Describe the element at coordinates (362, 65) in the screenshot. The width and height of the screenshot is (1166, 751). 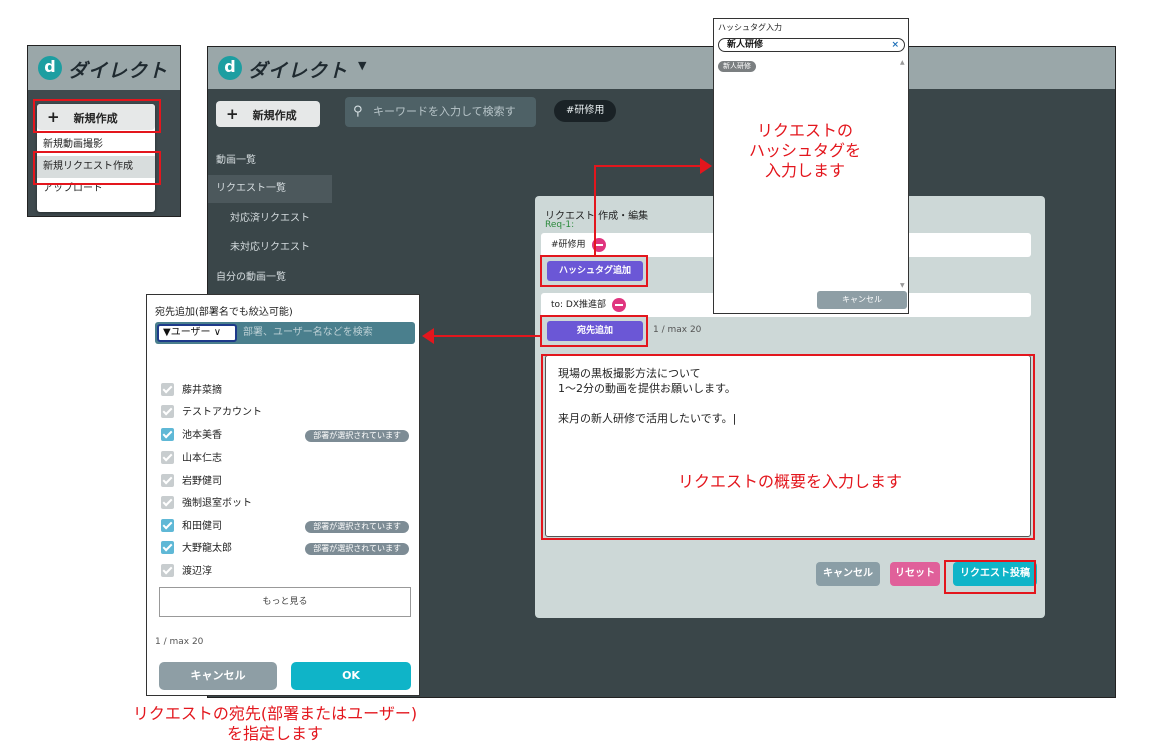
I see `chevron-down-icon: ▼` at that location.